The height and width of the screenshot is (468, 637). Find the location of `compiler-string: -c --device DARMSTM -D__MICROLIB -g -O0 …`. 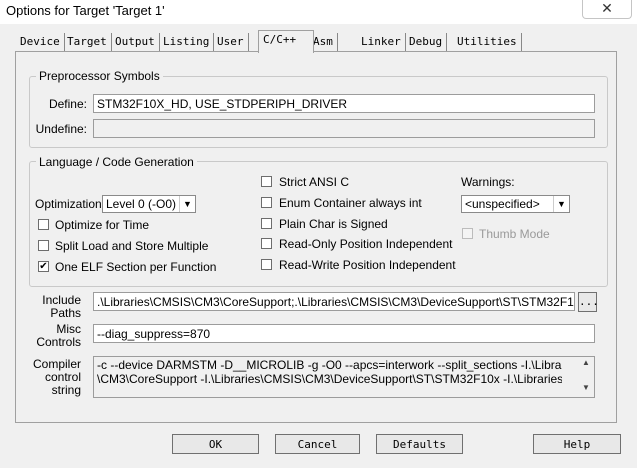

compiler-string: -c --device DARMSTM -D__MICROLIB -g -O0 … is located at coordinates (344, 377).